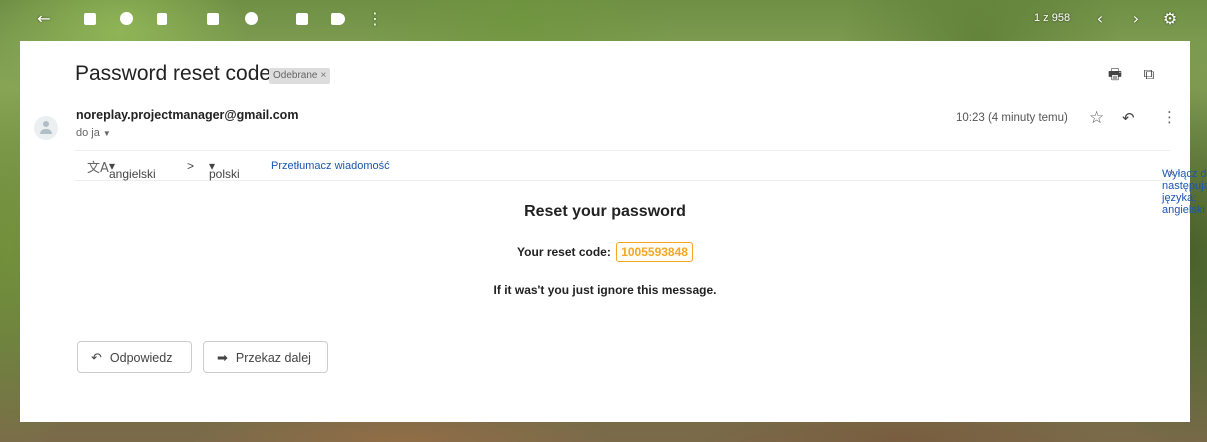  What do you see at coordinates (1149, 74) in the screenshot?
I see `open-new-window-icon: ⧉` at bounding box center [1149, 74].